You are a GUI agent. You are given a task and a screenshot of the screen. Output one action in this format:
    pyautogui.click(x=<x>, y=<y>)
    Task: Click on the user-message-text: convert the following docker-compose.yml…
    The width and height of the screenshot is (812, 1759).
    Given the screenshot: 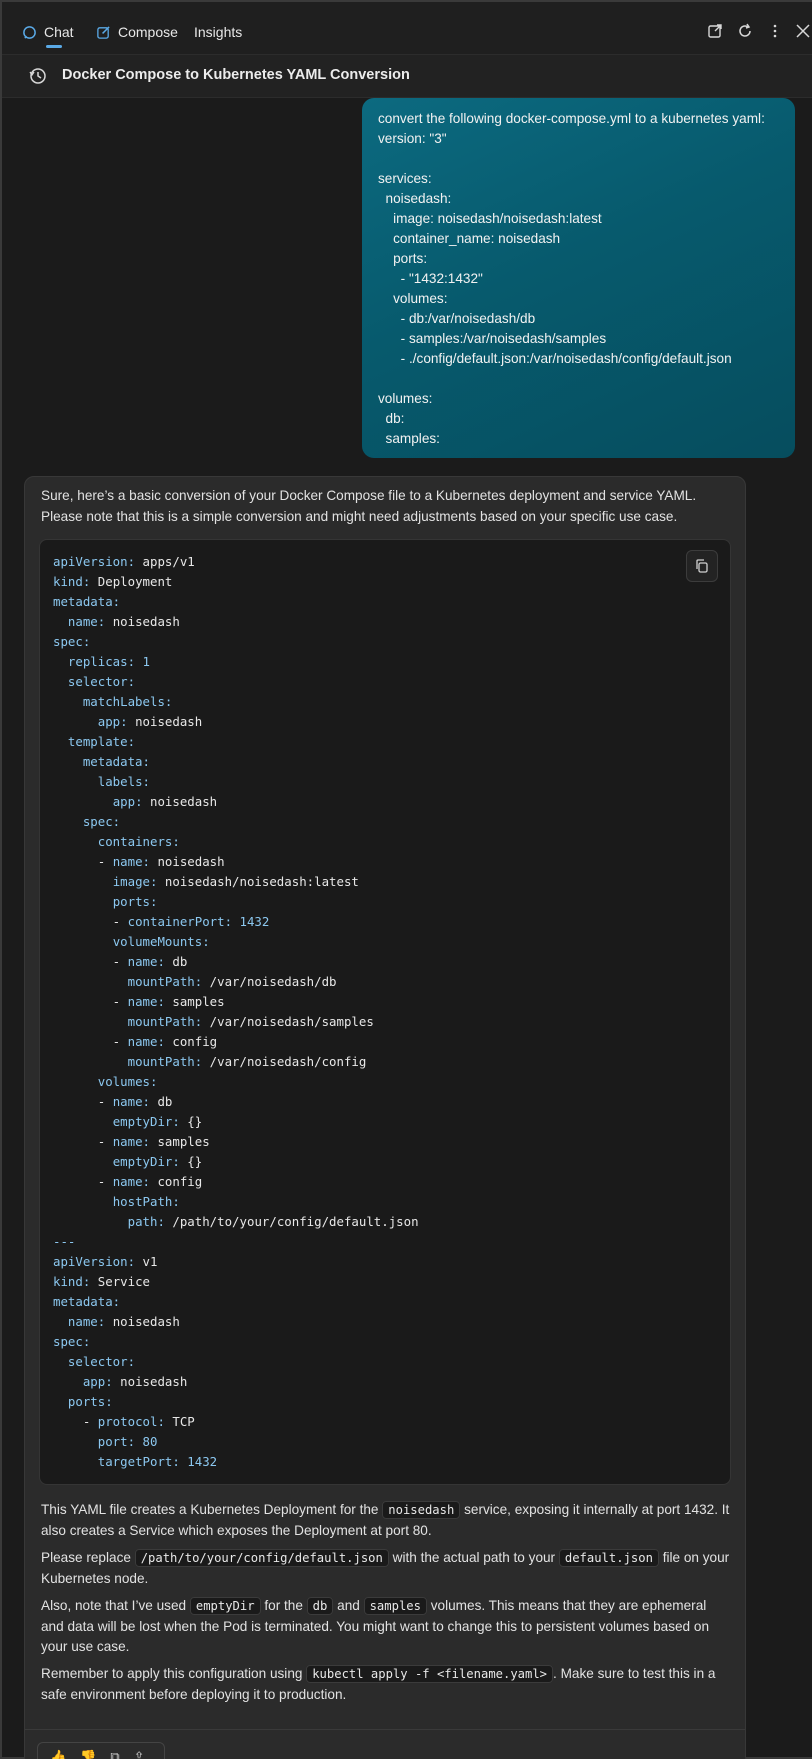 What is the action you would take?
    pyautogui.click(x=586, y=279)
    